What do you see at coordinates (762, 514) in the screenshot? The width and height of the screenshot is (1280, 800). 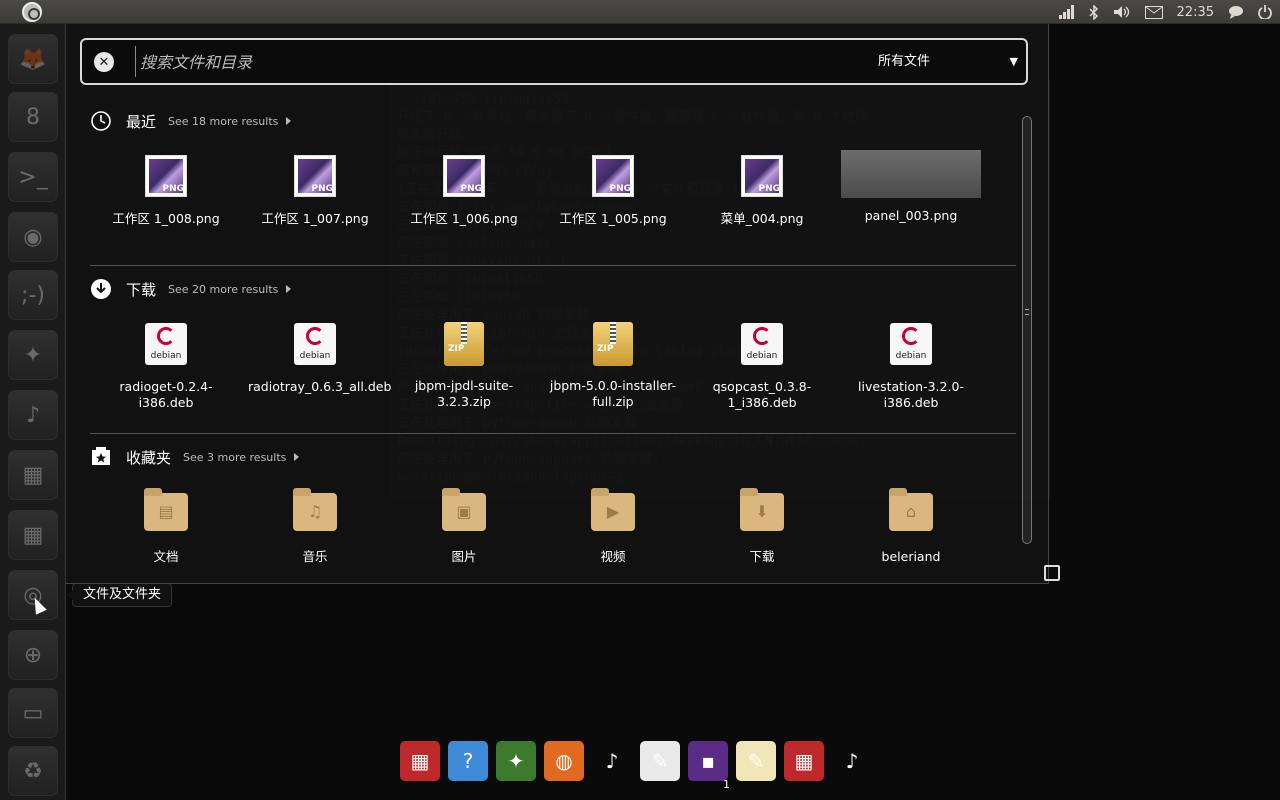 I see `folder-icon: ⬇` at bounding box center [762, 514].